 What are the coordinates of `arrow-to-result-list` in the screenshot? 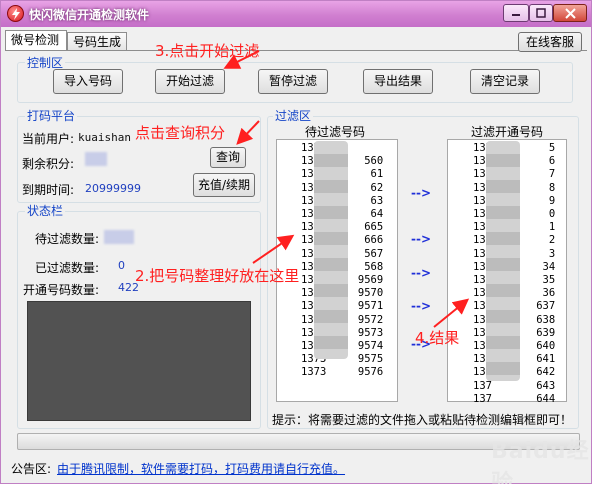 It's located at (451, 313).